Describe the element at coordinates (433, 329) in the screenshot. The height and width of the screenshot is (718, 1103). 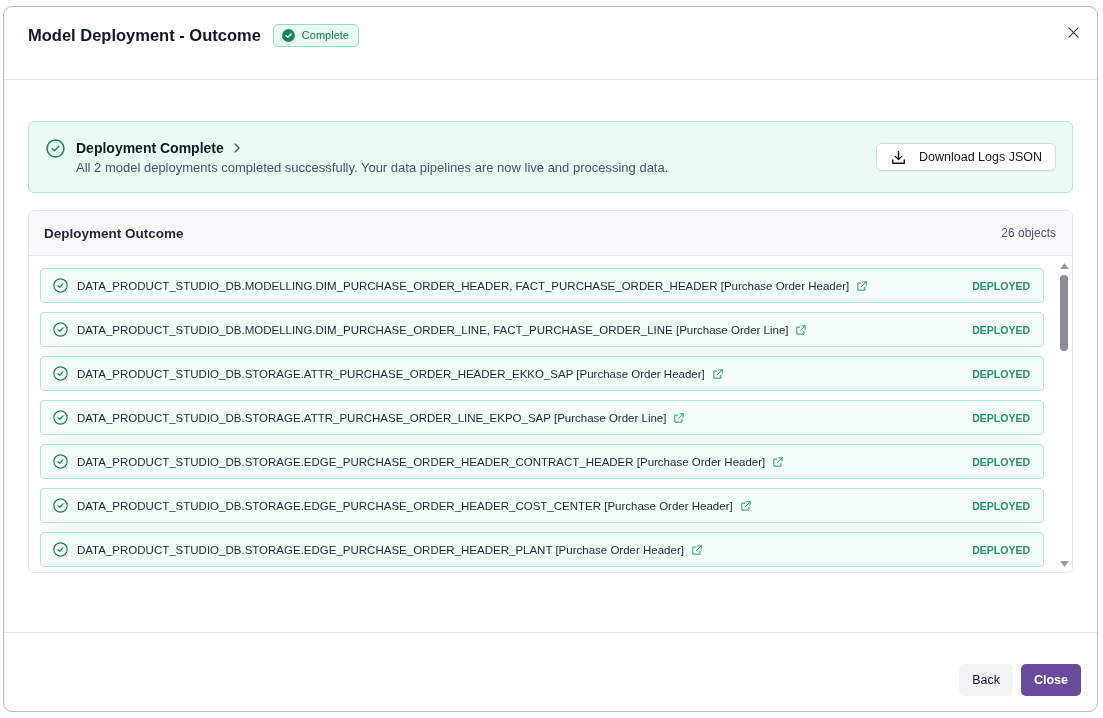
I see `object-name: DATA_PRODUCT_STUDIO_DB.MODELLING.DIM_PURCHASE_ORDER_LINE, FACT_PURCHASE_ORDER_LINE [Purchase Order Line]` at that location.